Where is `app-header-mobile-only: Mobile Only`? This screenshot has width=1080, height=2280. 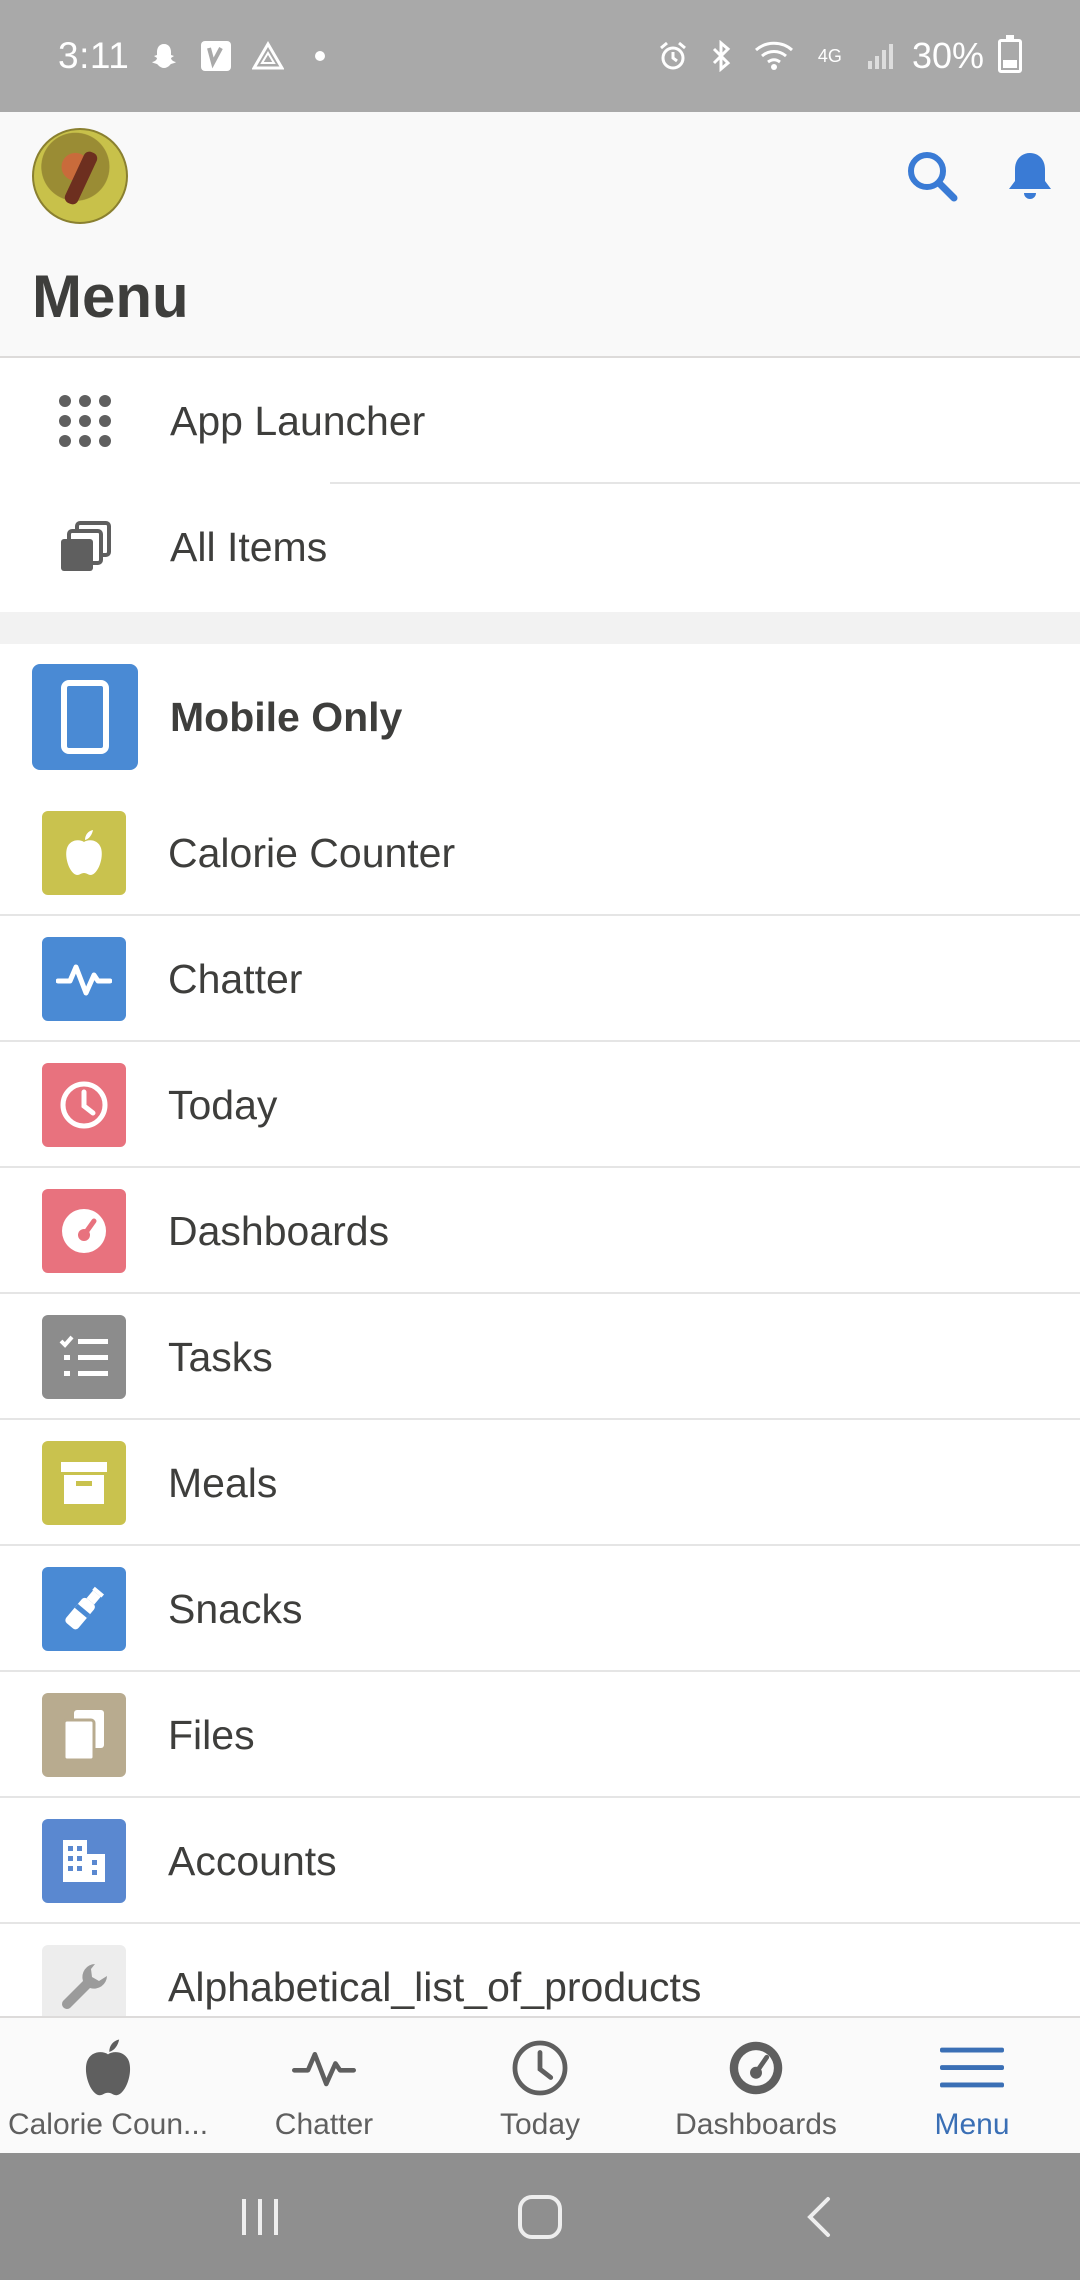
app-header-mobile-only: Mobile Only is located at coordinates (540, 717).